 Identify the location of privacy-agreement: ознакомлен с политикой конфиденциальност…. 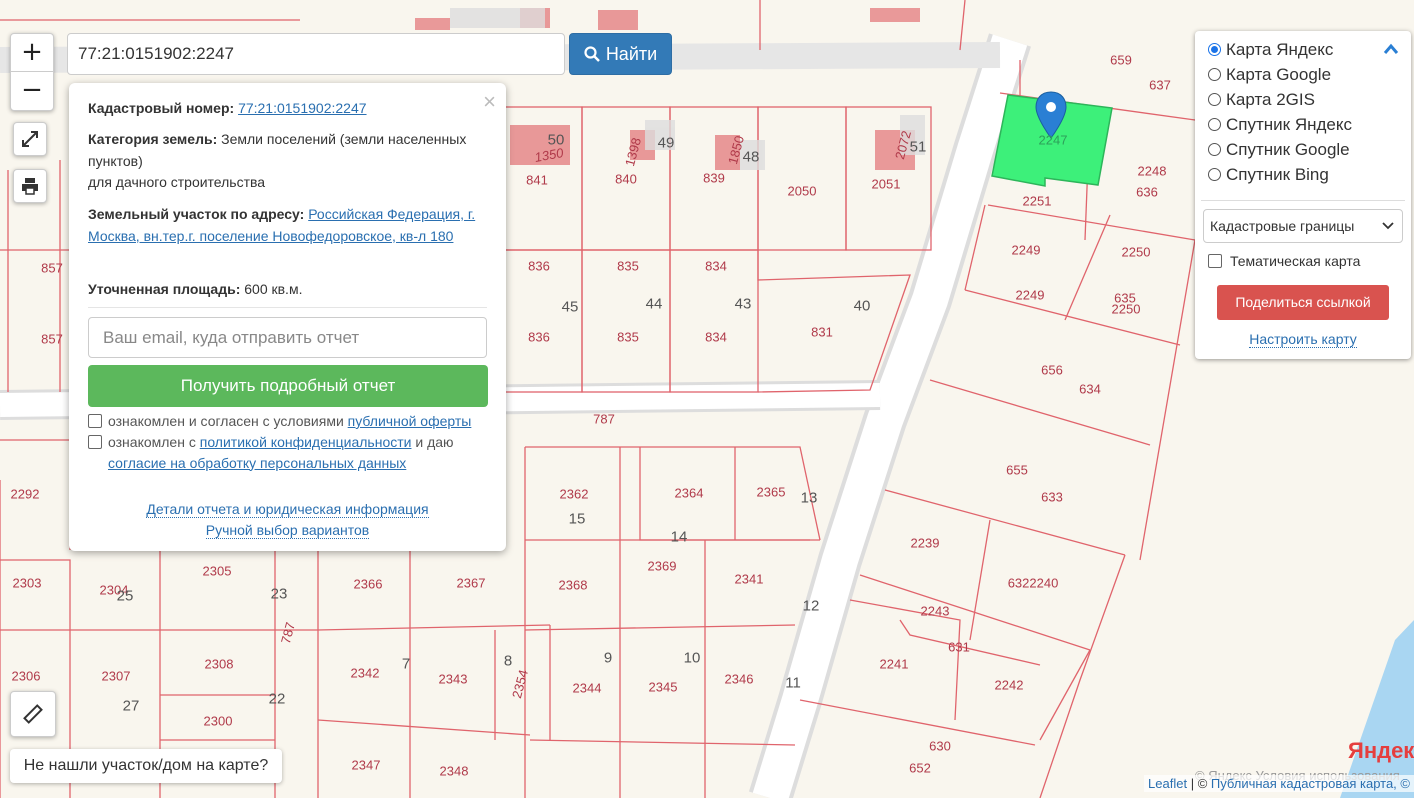
(288, 452).